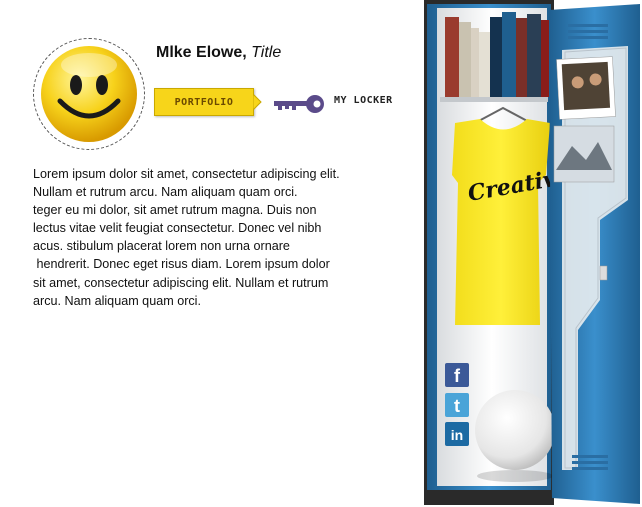 This screenshot has width=642, height=507. I want to click on twitter-icon: t, so click(457, 405).